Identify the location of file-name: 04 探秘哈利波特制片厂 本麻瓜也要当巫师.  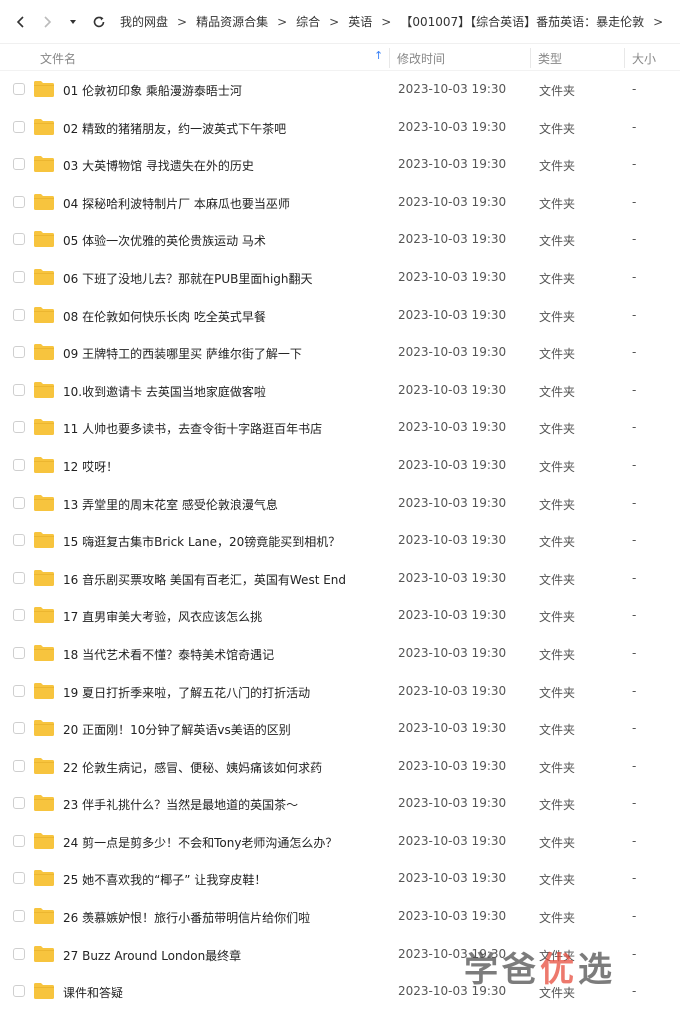
(176, 203).